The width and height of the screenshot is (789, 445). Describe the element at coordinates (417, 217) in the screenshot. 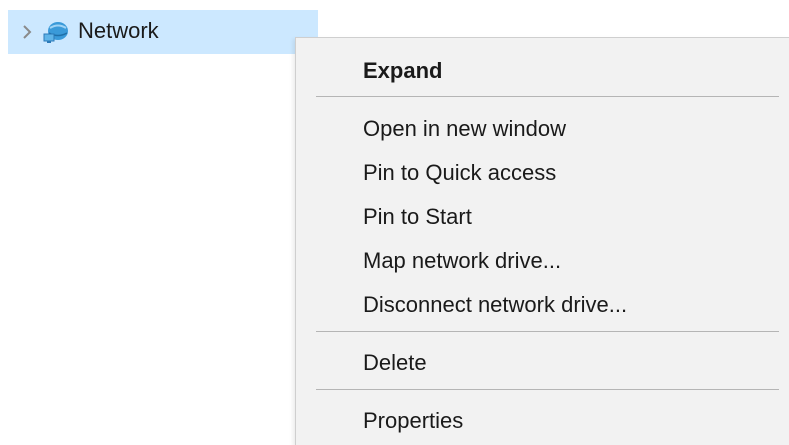

I see `menu-item-pin-start: Pin to Start` at that location.